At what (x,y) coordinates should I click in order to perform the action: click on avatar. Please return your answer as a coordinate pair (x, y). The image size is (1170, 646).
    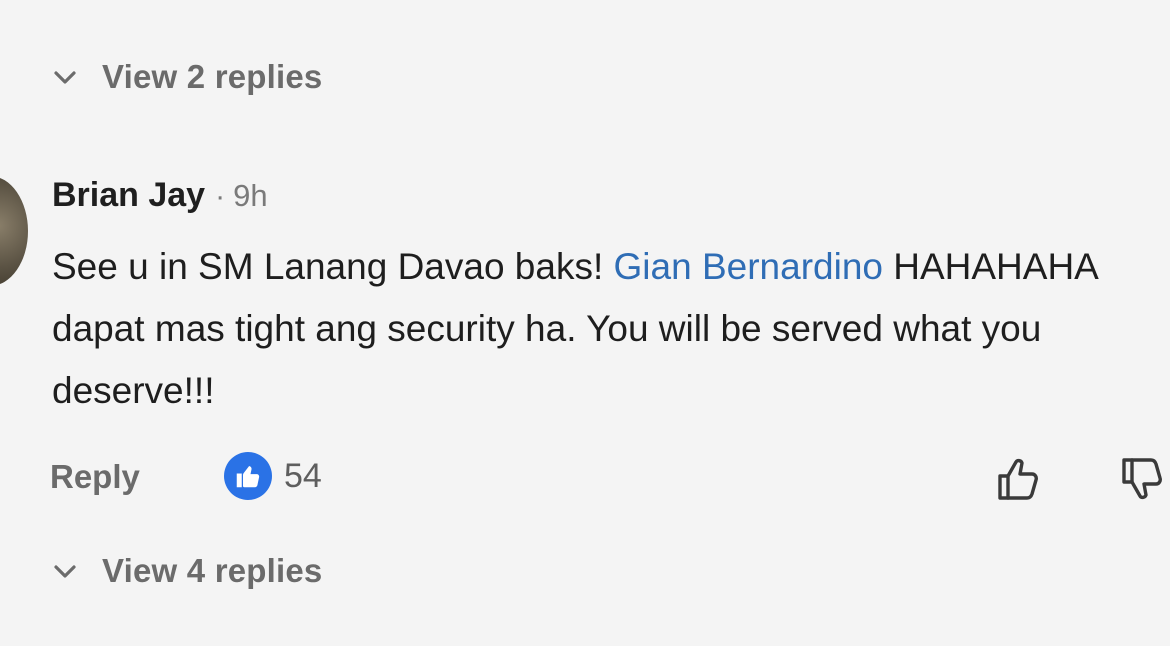
    Looking at the image, I should click on (14, 231).